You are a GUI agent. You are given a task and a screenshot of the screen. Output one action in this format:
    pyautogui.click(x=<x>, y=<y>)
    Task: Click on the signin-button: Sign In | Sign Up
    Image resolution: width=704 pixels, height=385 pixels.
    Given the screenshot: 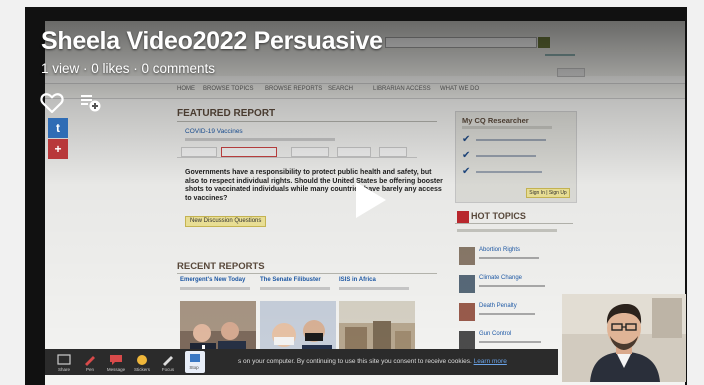 What is the action you would take?
    pyautogui.click(x=548, y=193)
    